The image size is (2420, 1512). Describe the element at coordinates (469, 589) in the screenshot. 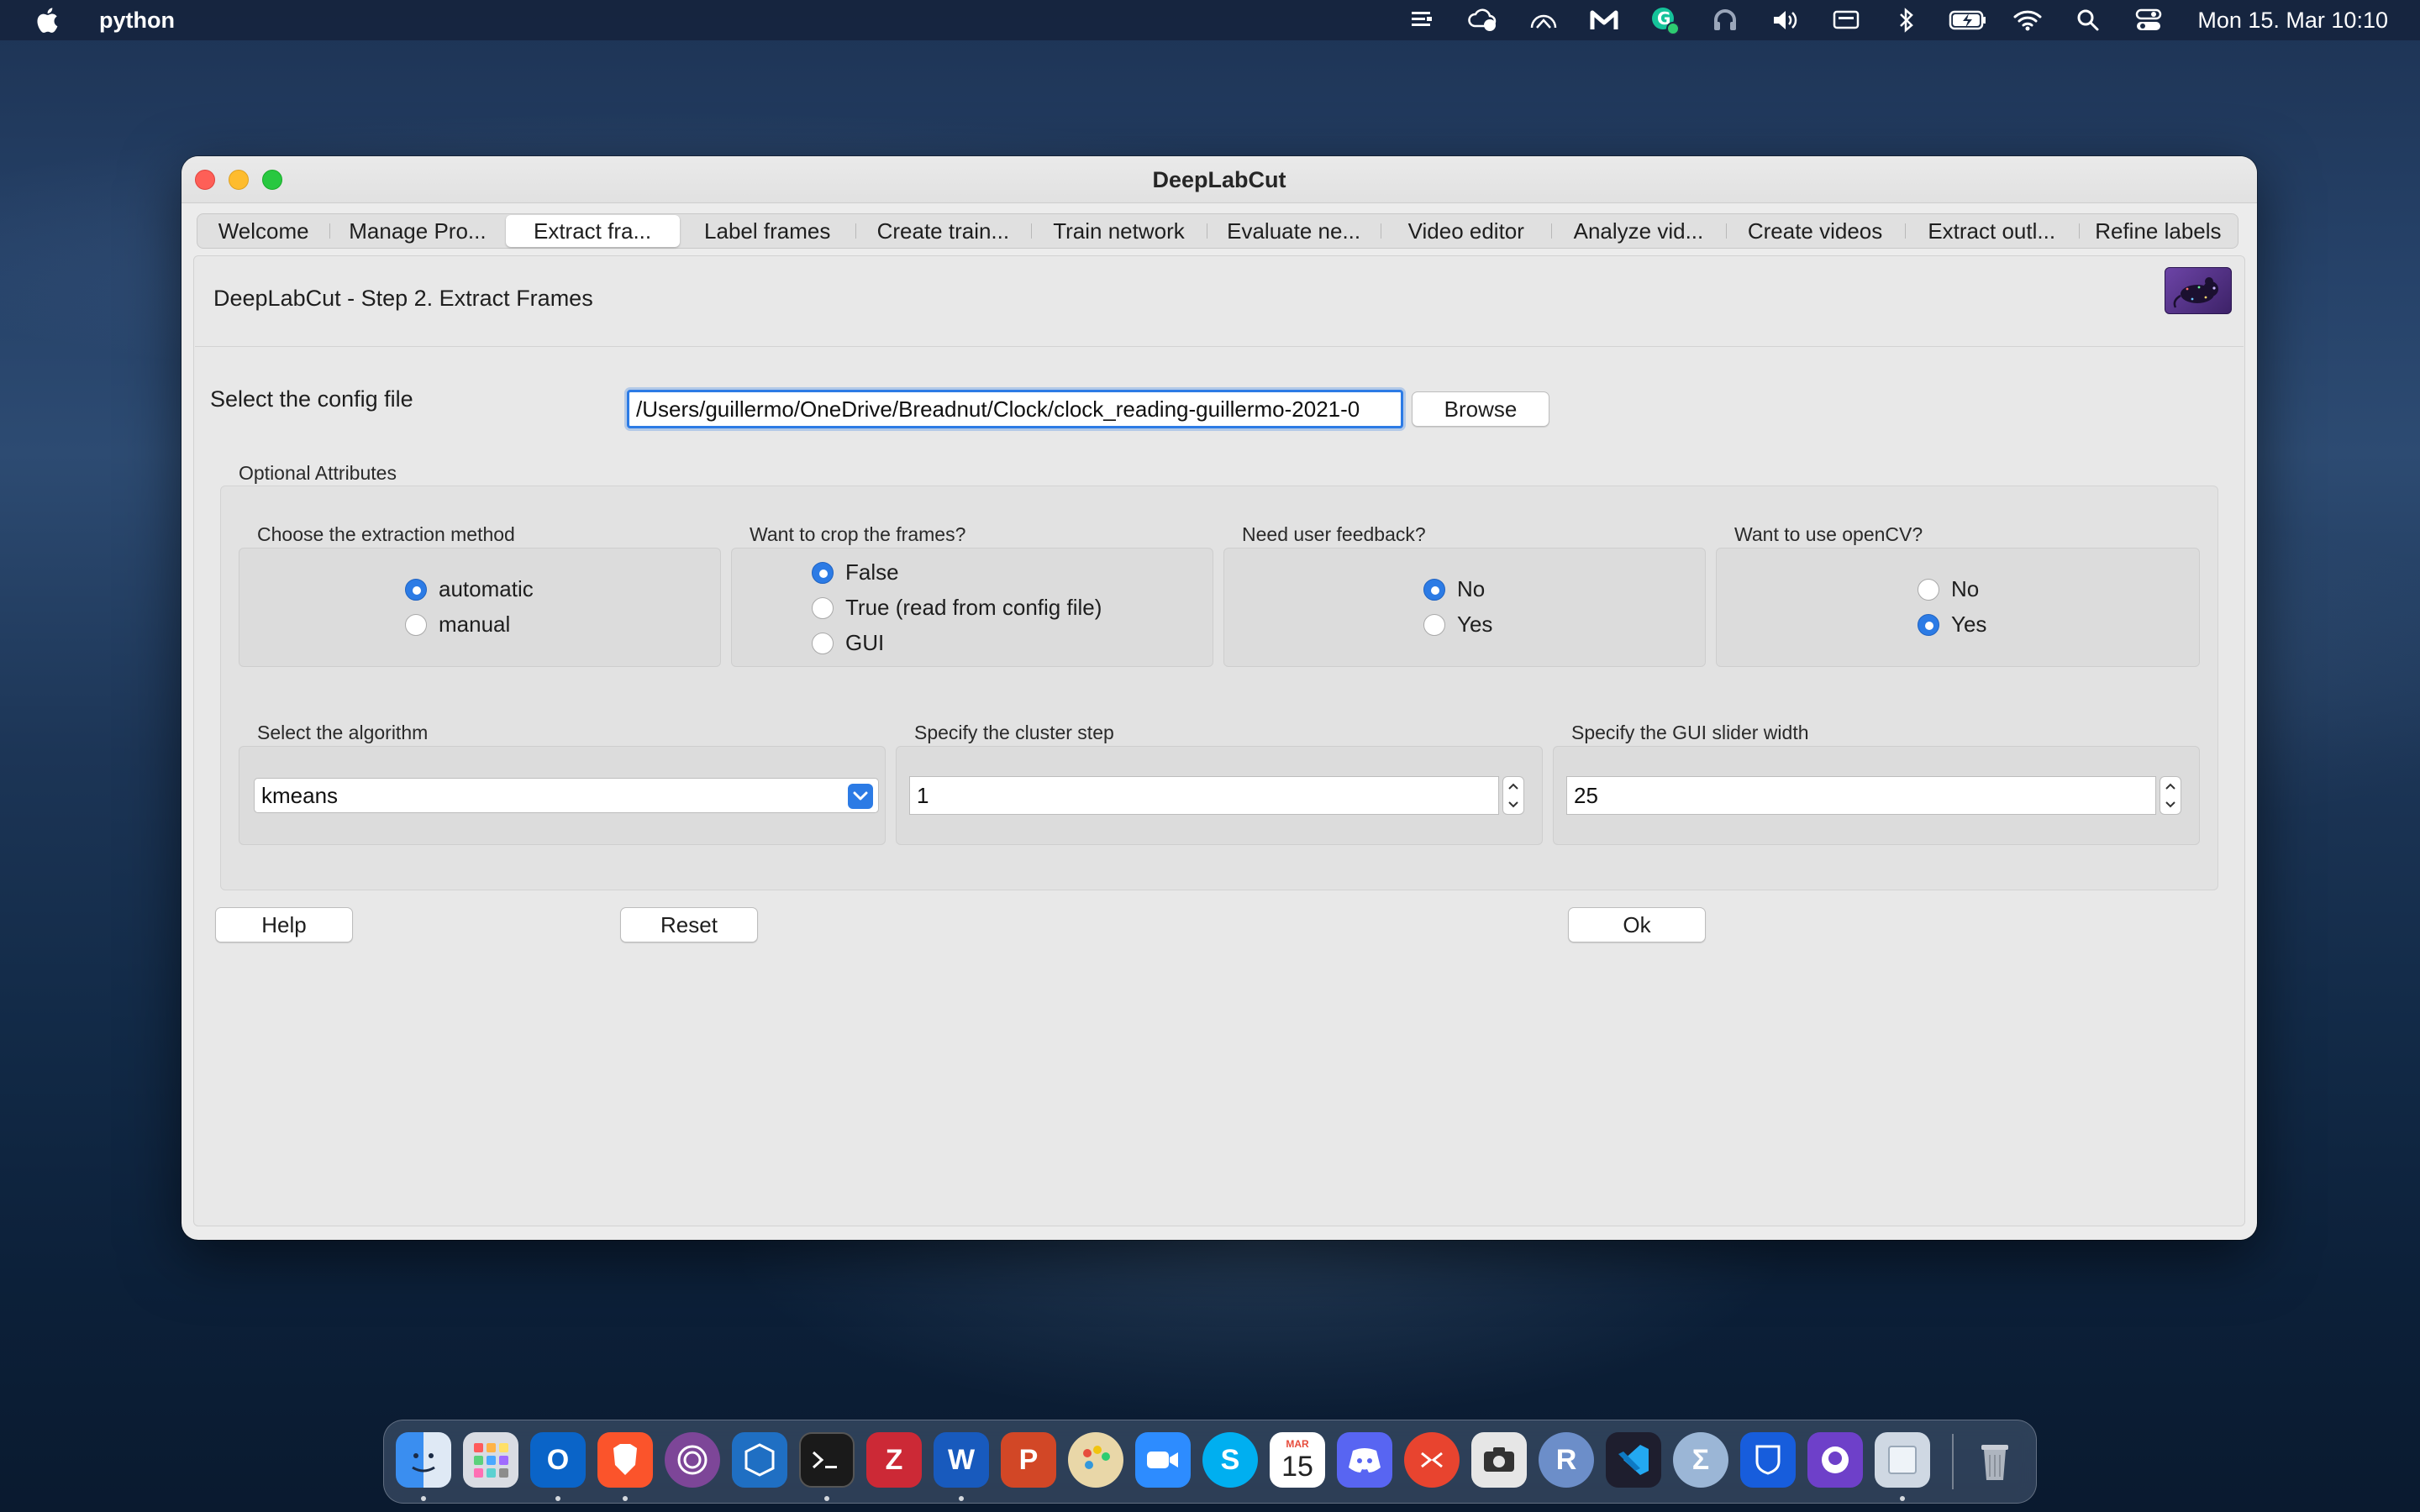

I see `radio-automatic: automatic` at that location.